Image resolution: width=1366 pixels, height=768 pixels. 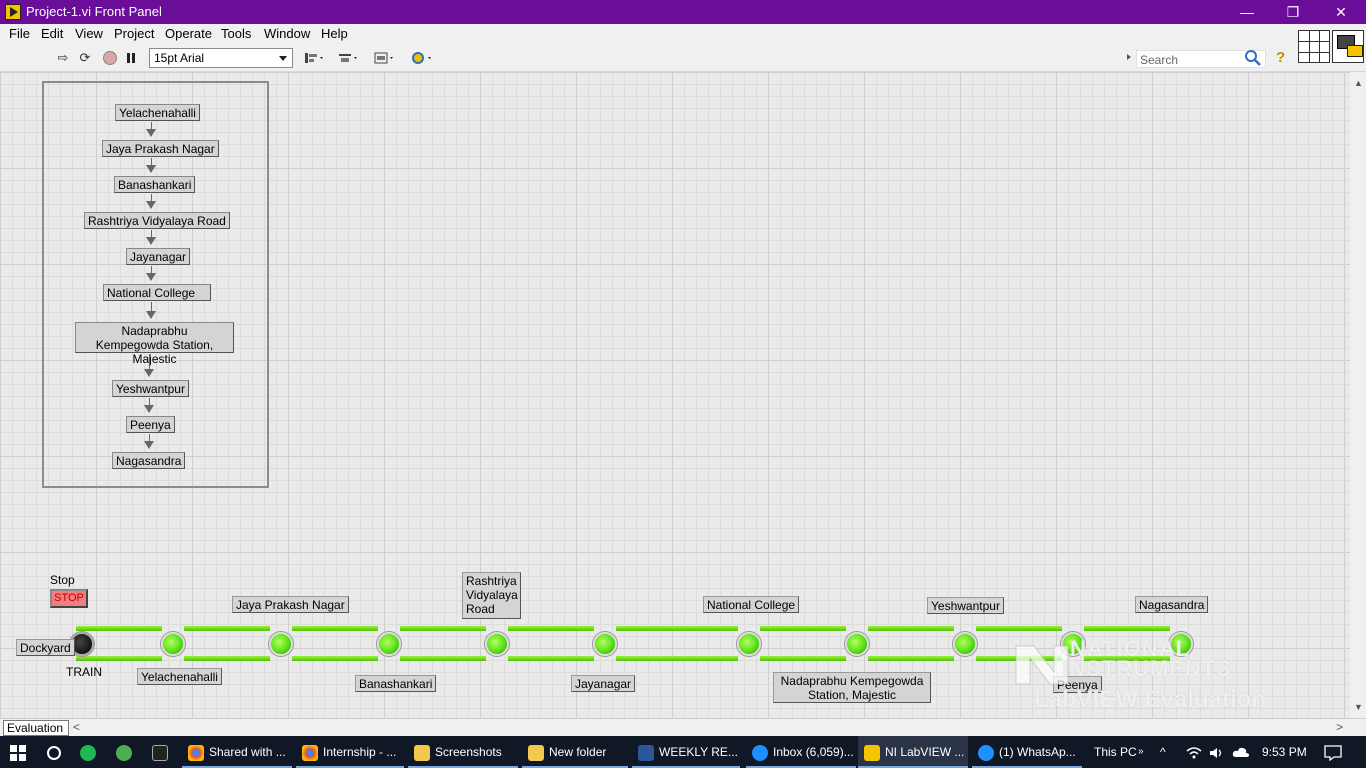 I want to click on run-continuously-icon: ⟳, so click(x=85, y=58).